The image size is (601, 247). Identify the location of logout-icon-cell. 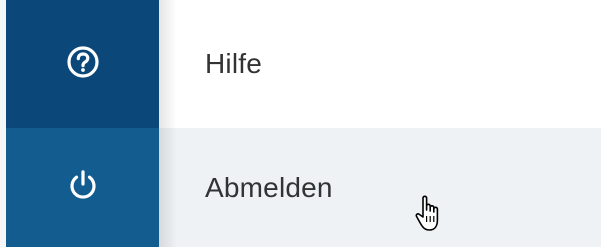
(82, 187).